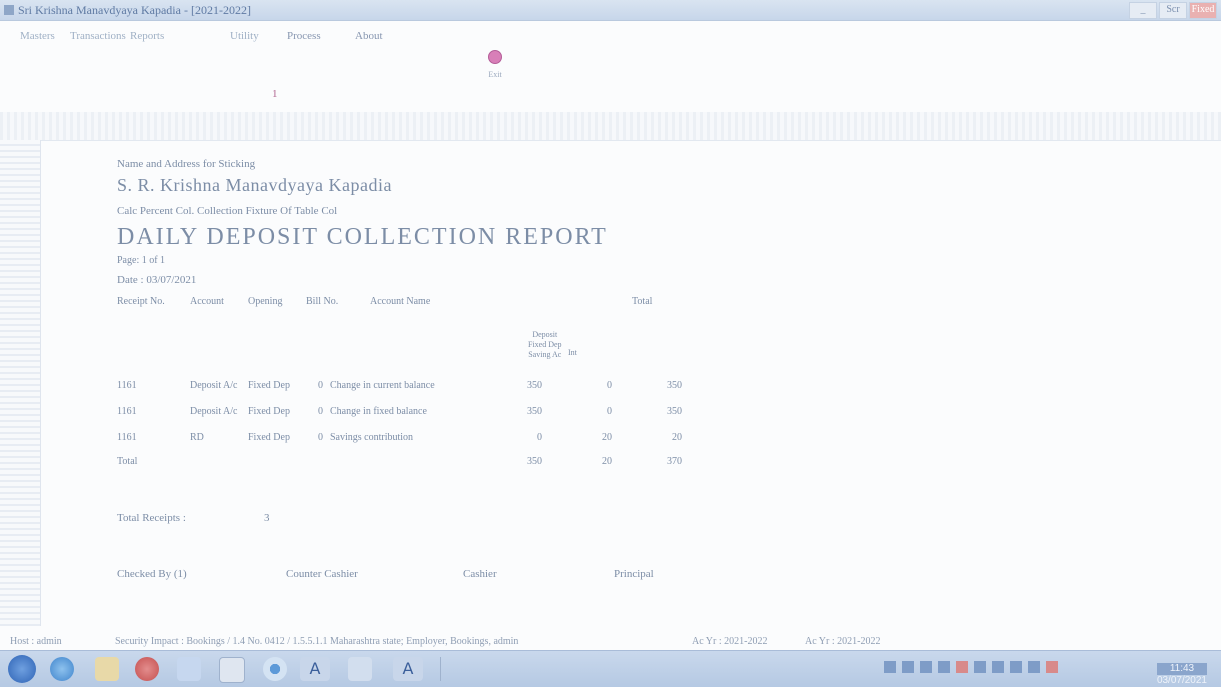  I want to click on toolbar-band, so click(610, 126).